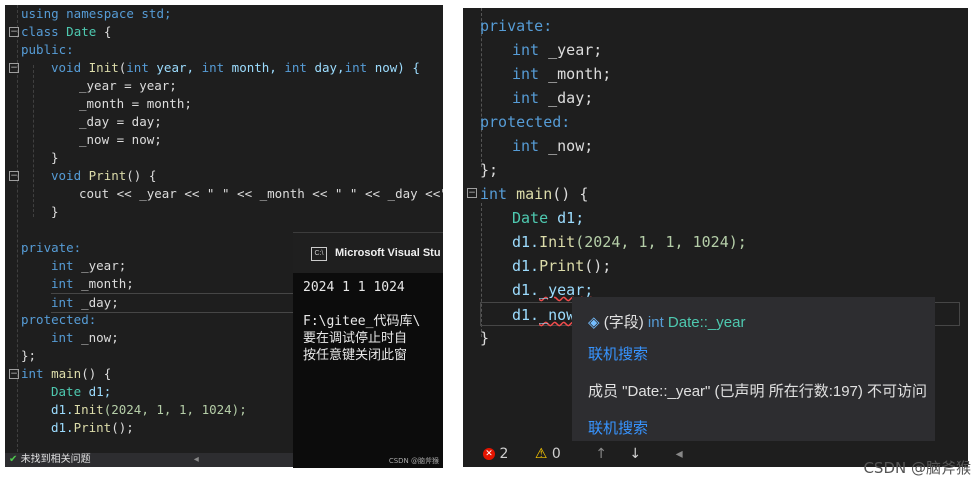 The image size is (975, 484). I want to click on code-text: {, so click(107, 31).